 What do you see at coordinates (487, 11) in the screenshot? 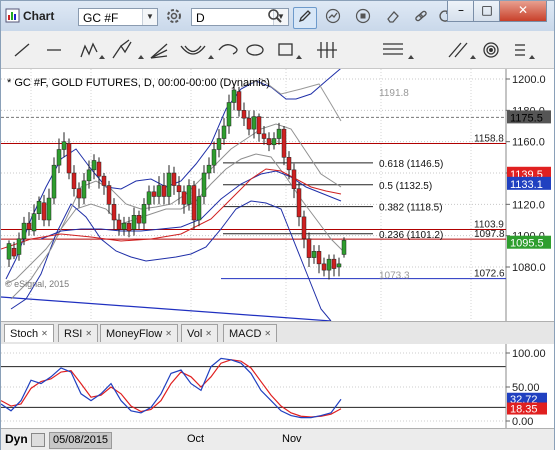
I see `maximize-button: □` at bounding box center [487, 11].